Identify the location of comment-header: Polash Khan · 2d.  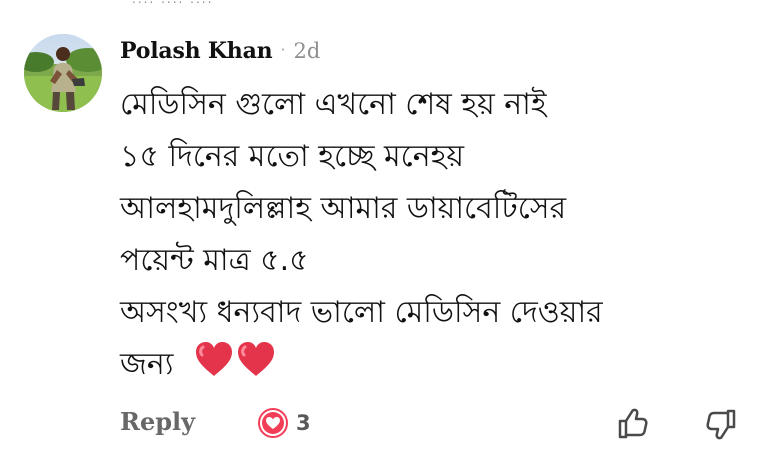
(430, 55).